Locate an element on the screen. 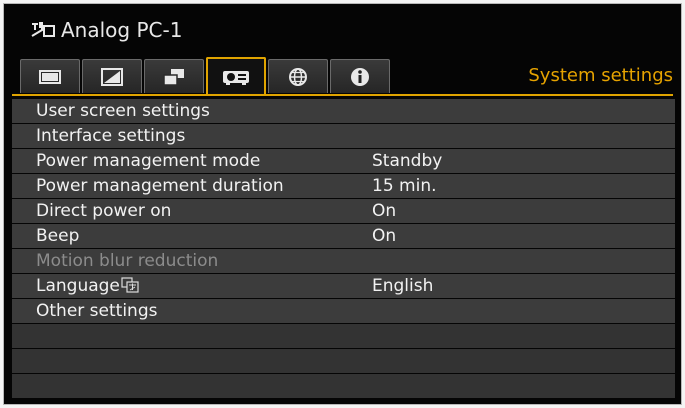 Image resolution: width=685 pixels, height=408 pixels. menu-tabs is located at coordinates (206, 76).